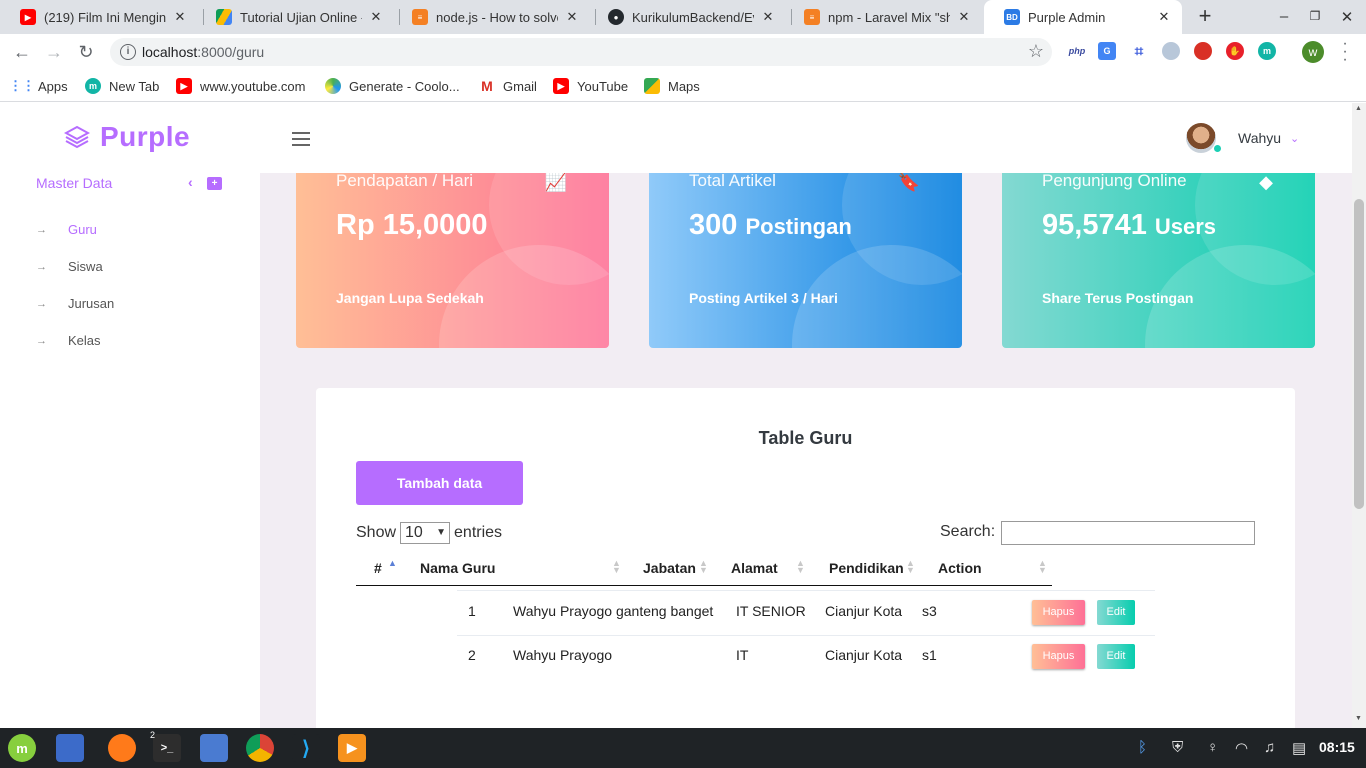 This screenshot has height=768, width=1366. What do you see at coordinates (1259, 138) in the screenshot?
I see `user-name: Wahyu` at bounding box center [1259, 138].